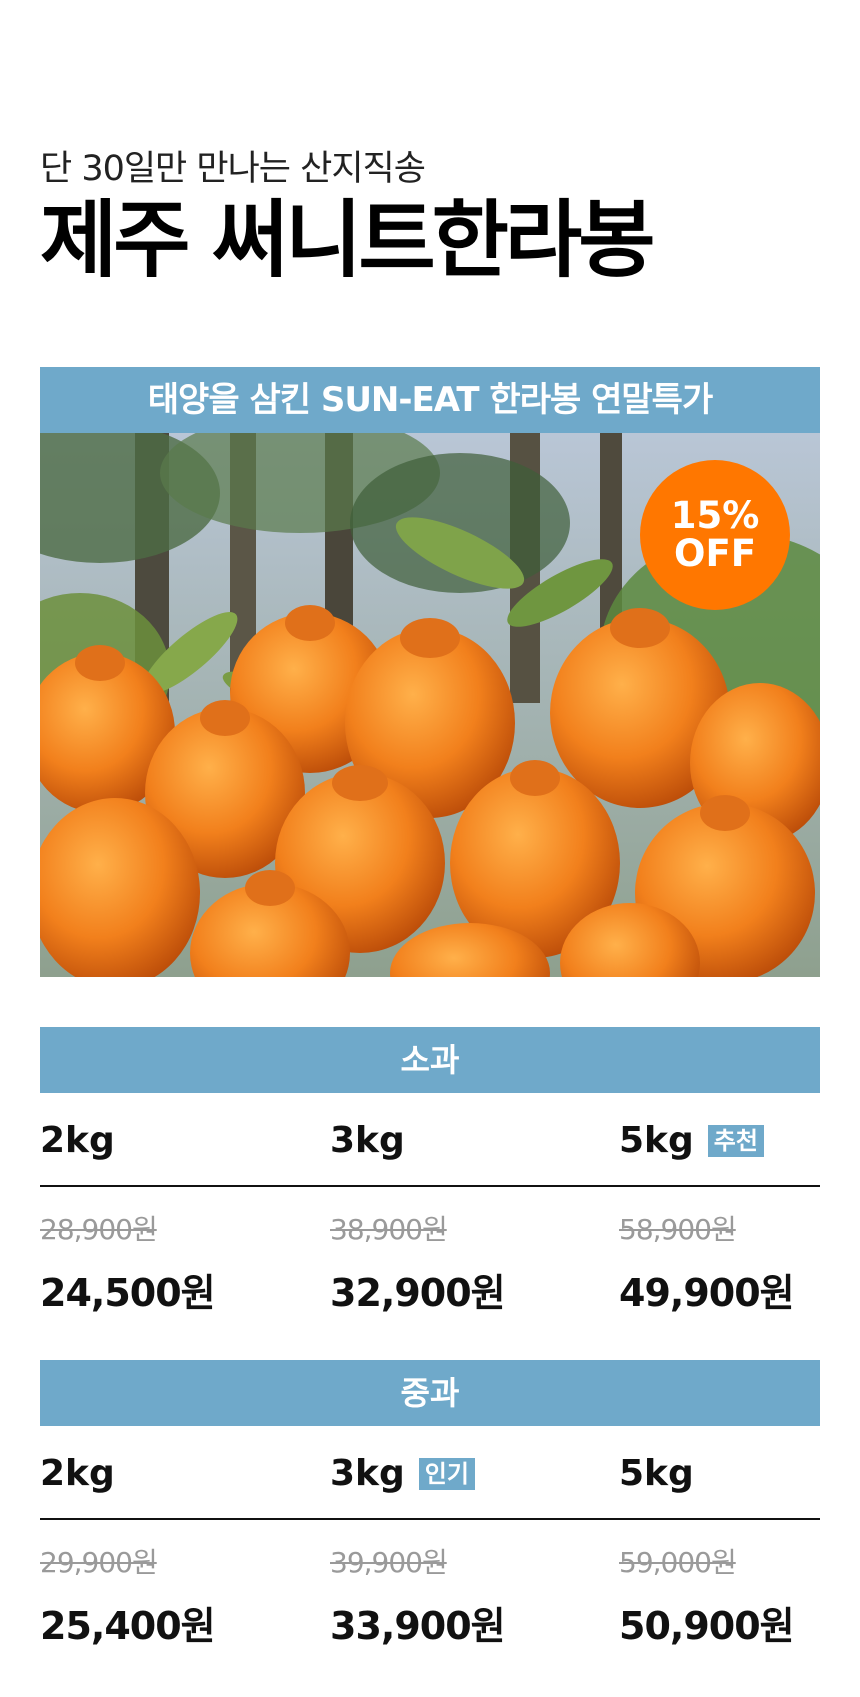 Image resolution: width=860 pixels, height=1697 pixels. I want to click on option-medium-2kg: 2kg, so click(77, 1473).